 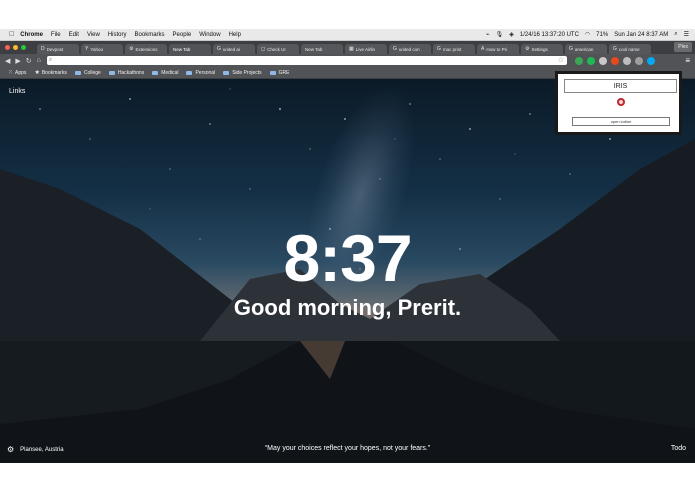 What do you see at coordinates (23, 47) in the screenshot?
I see `zoom-window-button` at bounding box center [23, 47].